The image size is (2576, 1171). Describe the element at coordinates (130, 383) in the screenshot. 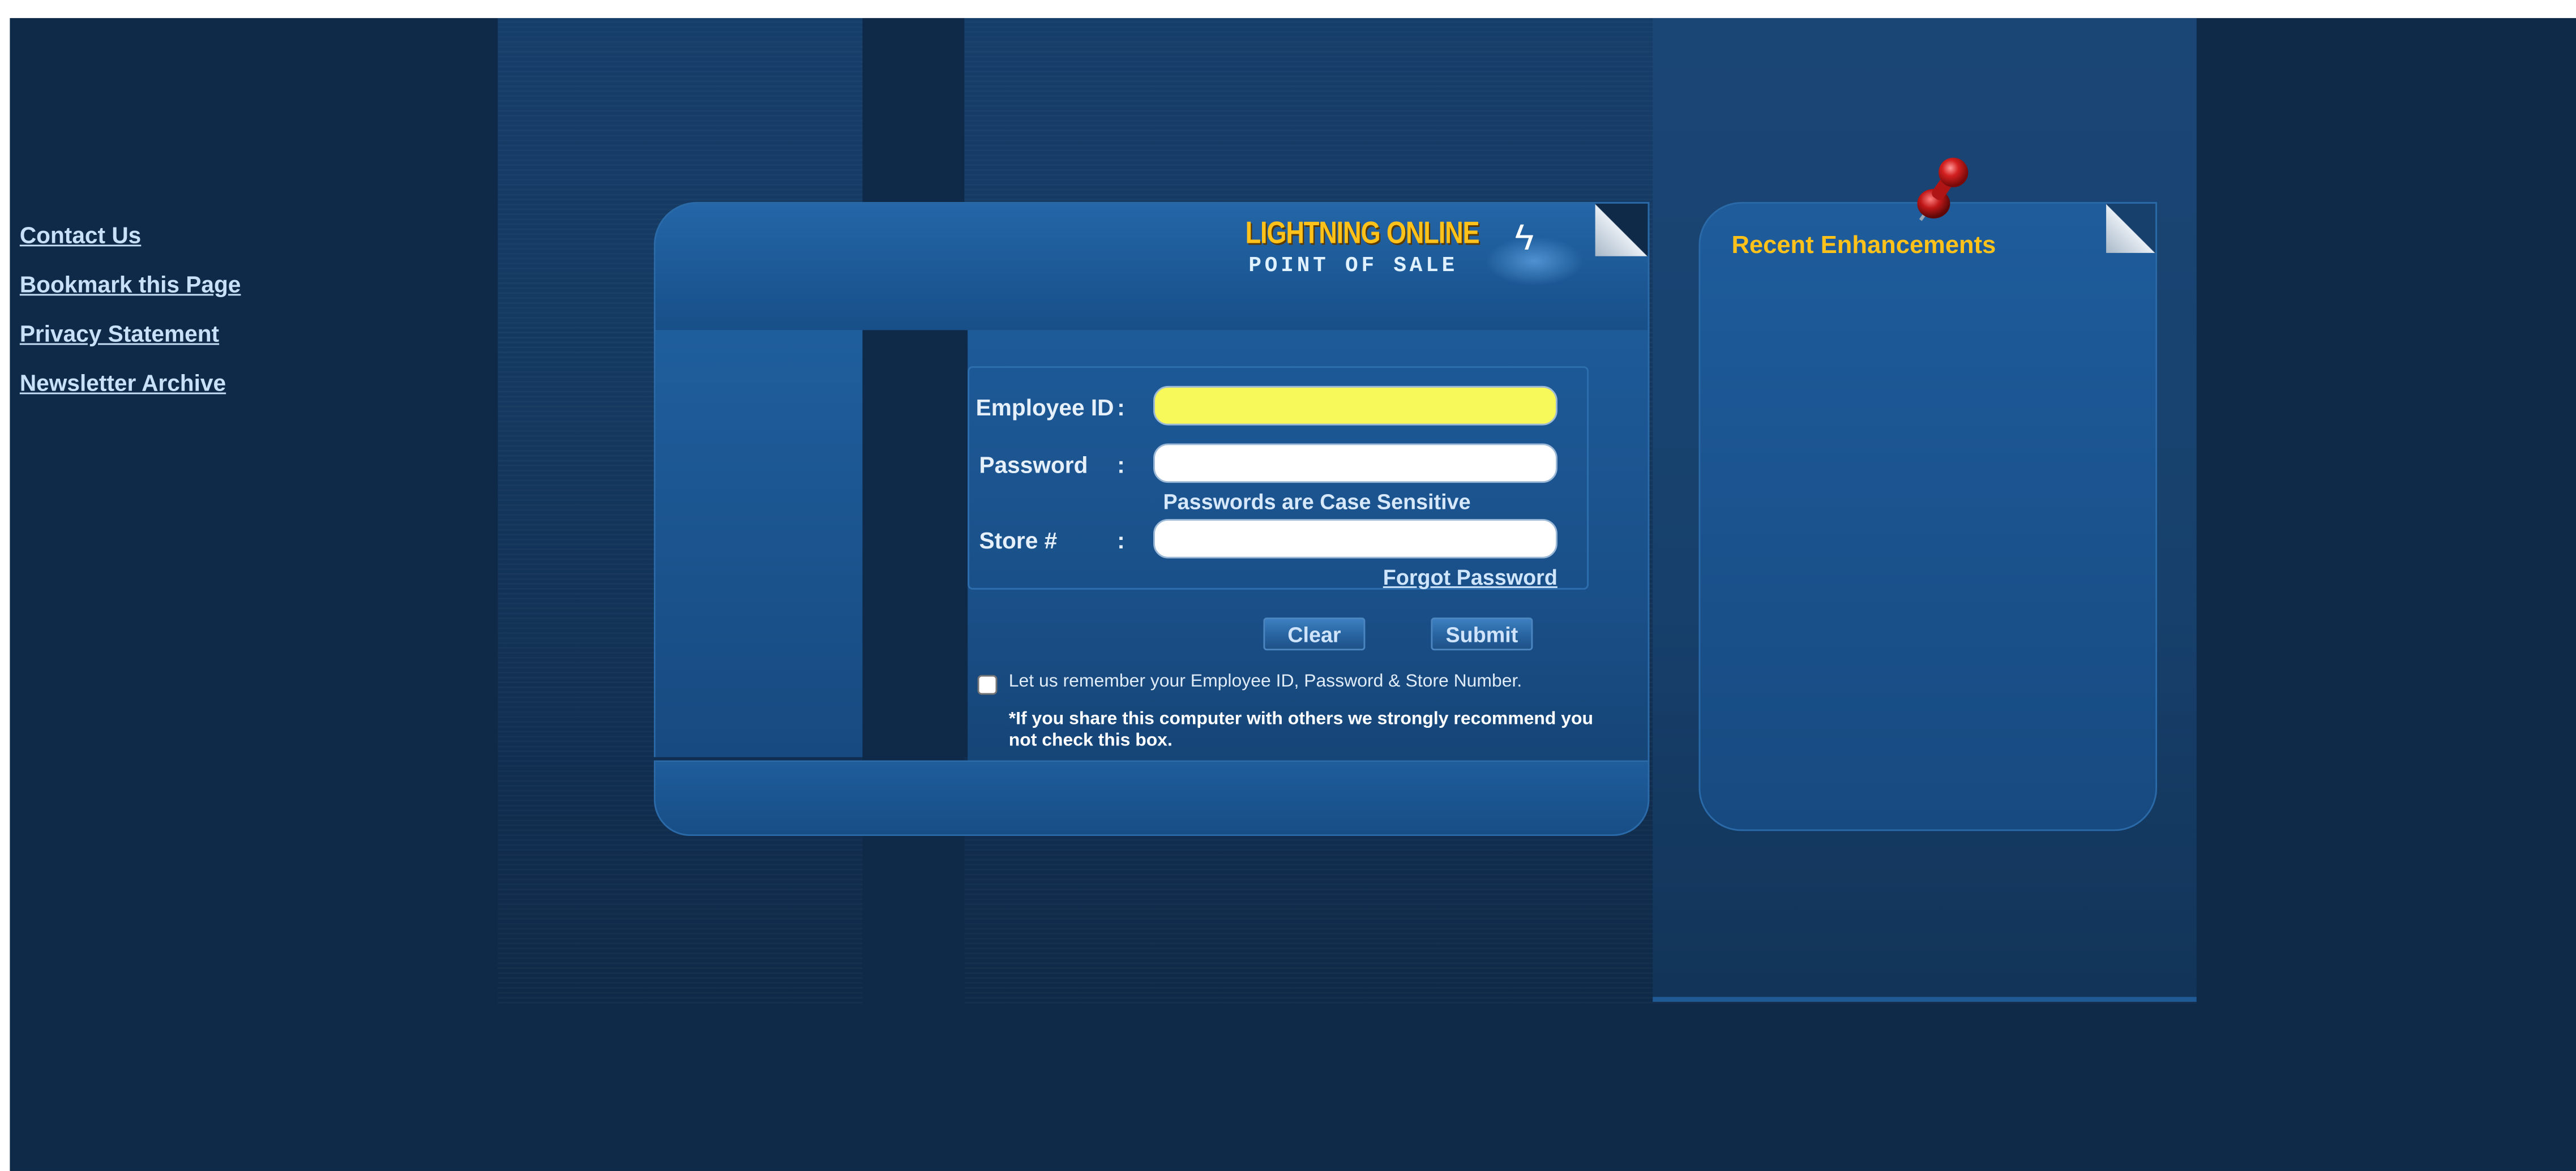

I see `nav-link-newsletter-archive: Newsletter Archive` at that location.